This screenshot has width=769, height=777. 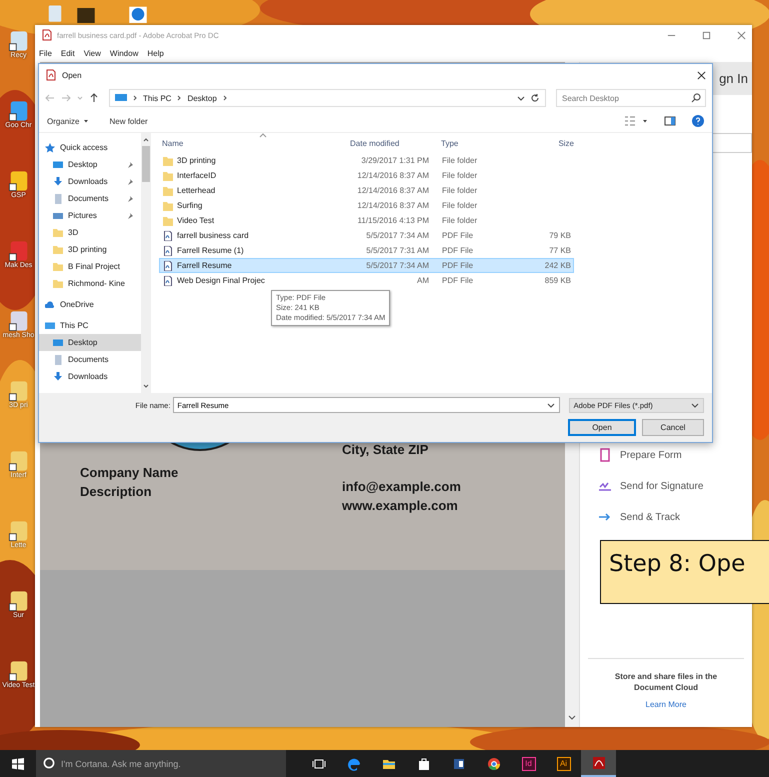 I want to click on column-header: Size, so click(x=545, y=143).